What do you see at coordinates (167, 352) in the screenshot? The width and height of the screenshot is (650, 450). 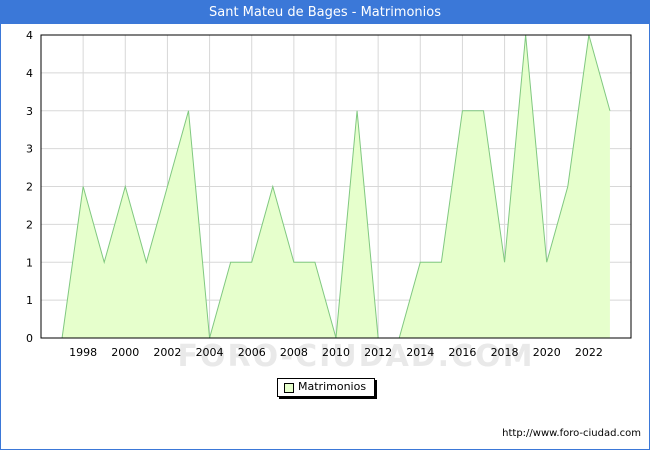 I see `x-tick-label: 2002` at bounding box center [167, 352].